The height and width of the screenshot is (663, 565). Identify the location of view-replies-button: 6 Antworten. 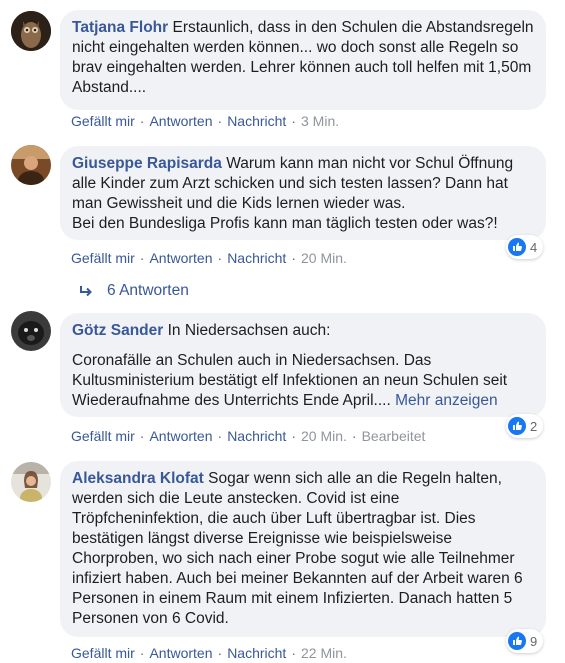
(134, 291).